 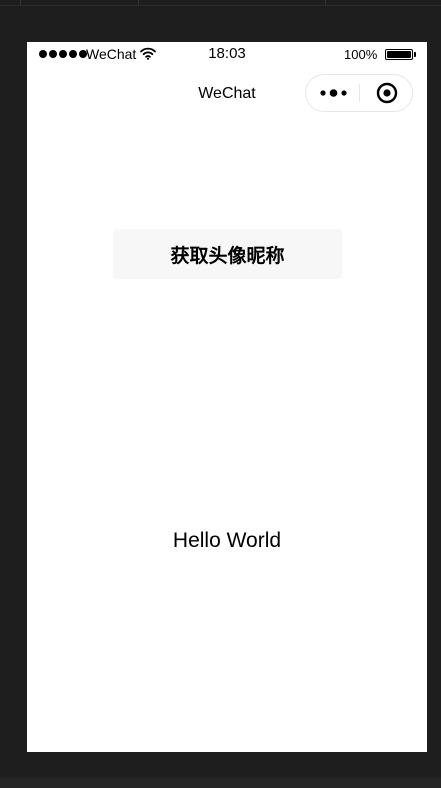 What do you see at coordinates (227, 93) in the screenshot?
I see `navigation-bar: WeChat` at bounding box center [227, 93].